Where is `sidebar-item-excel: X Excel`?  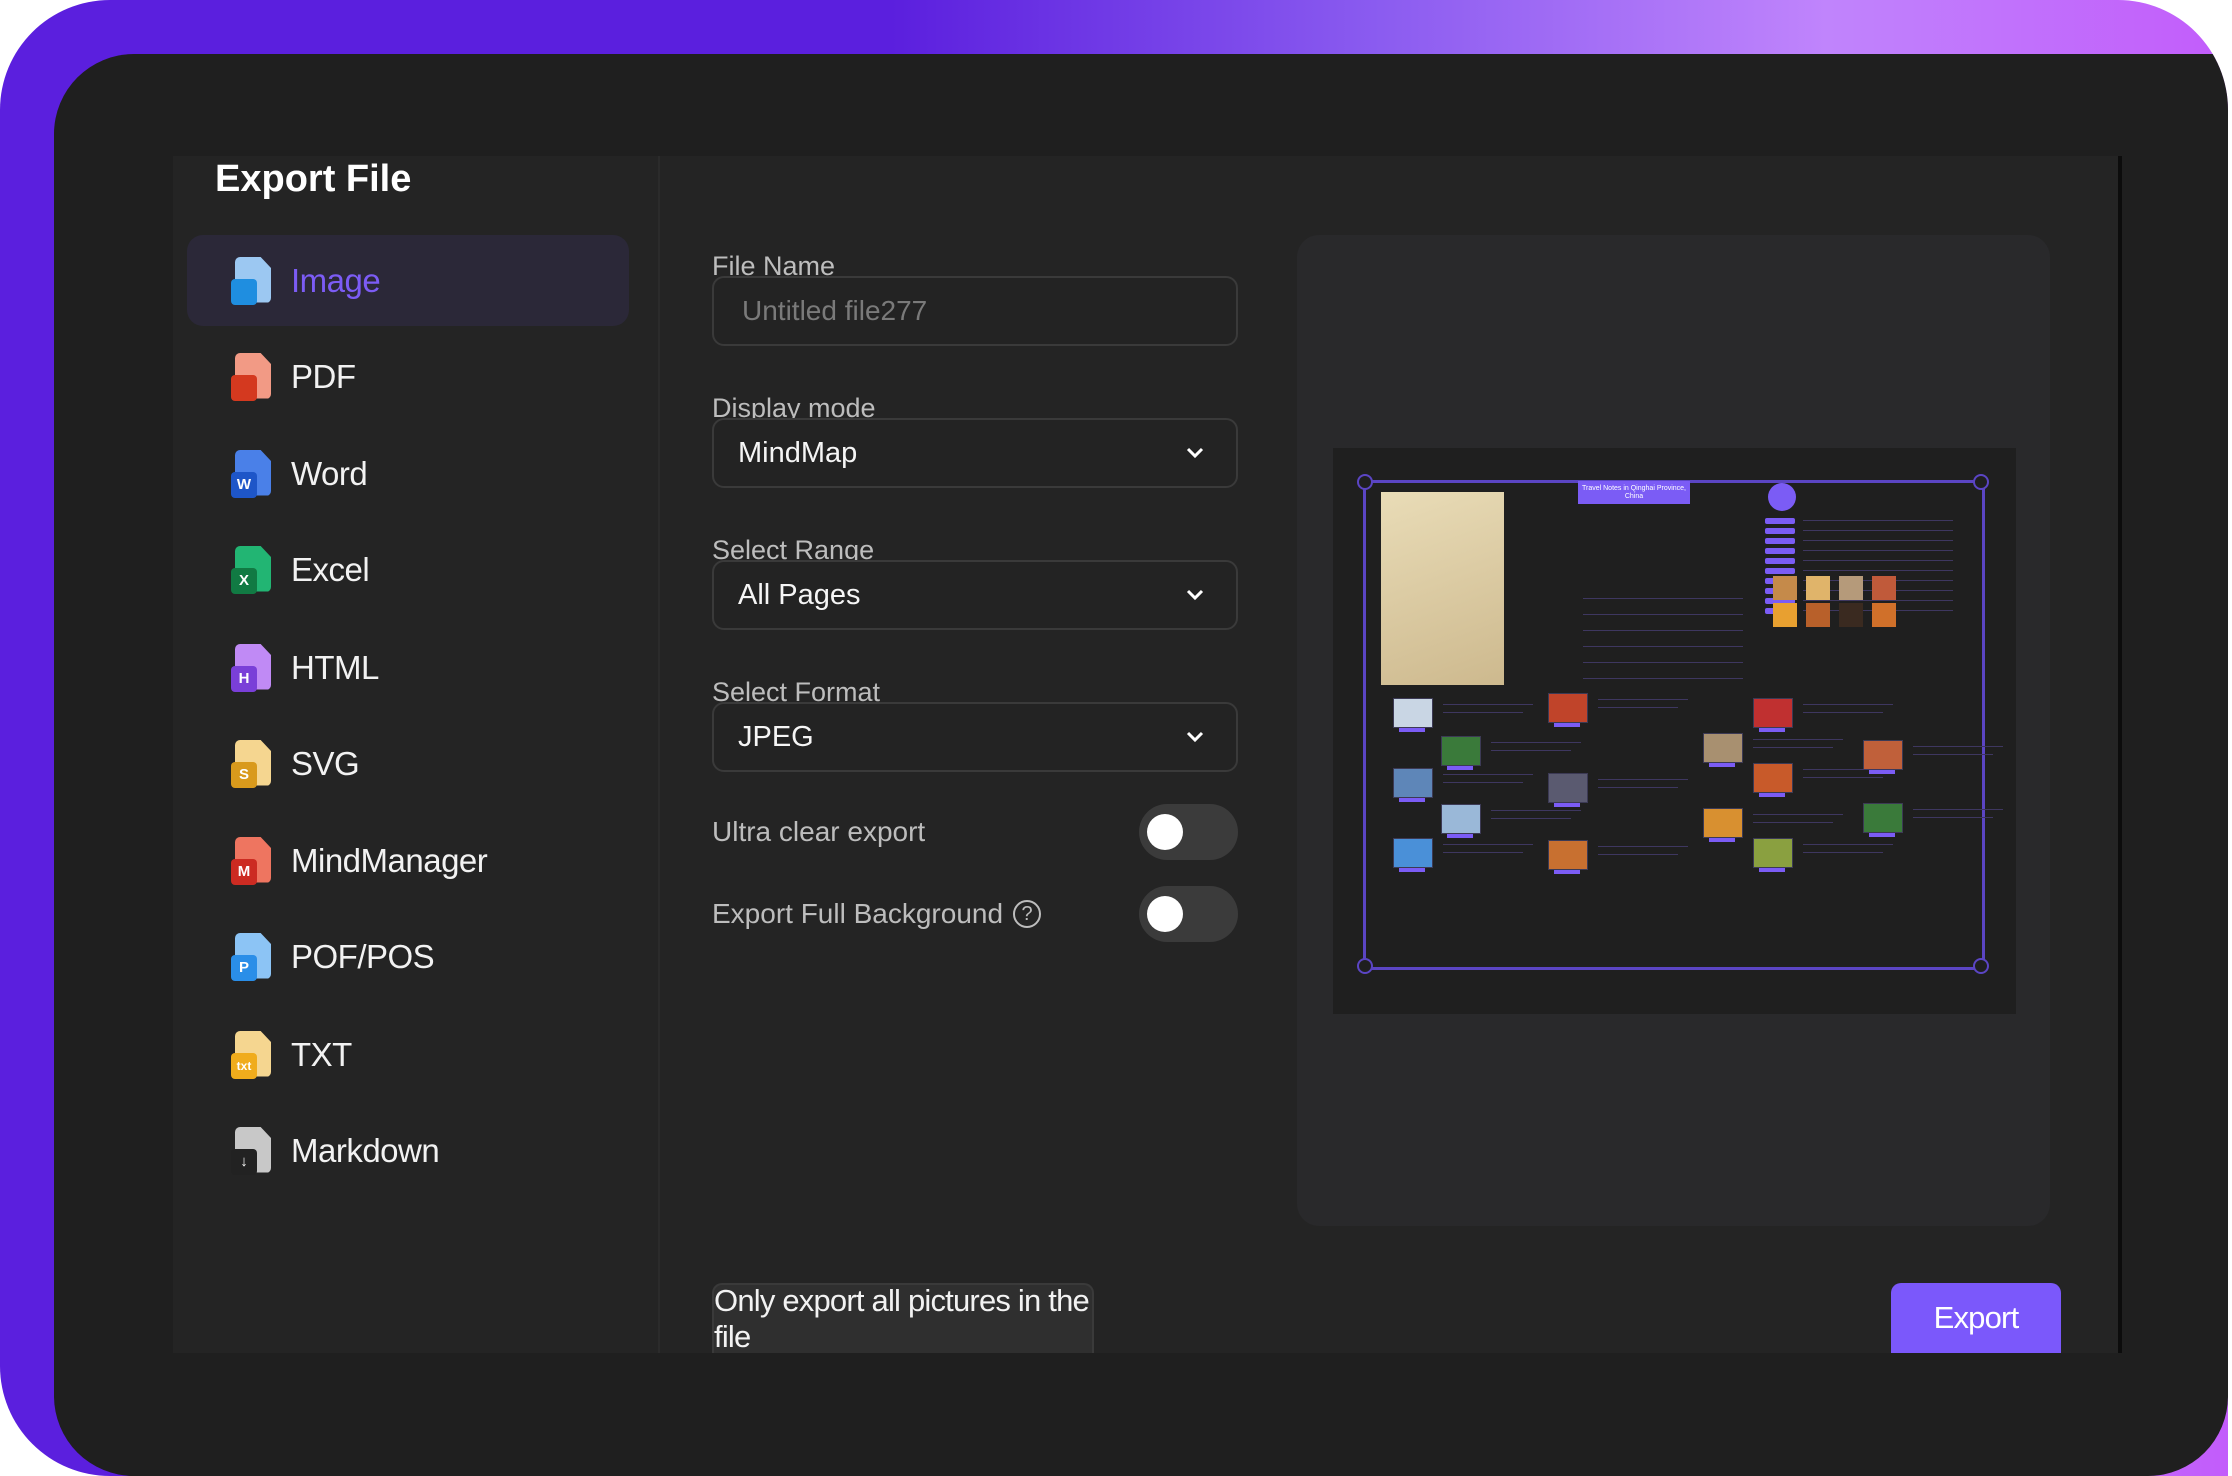
sidebar-item-excel: X Excel is located at coordinates (408, 569).